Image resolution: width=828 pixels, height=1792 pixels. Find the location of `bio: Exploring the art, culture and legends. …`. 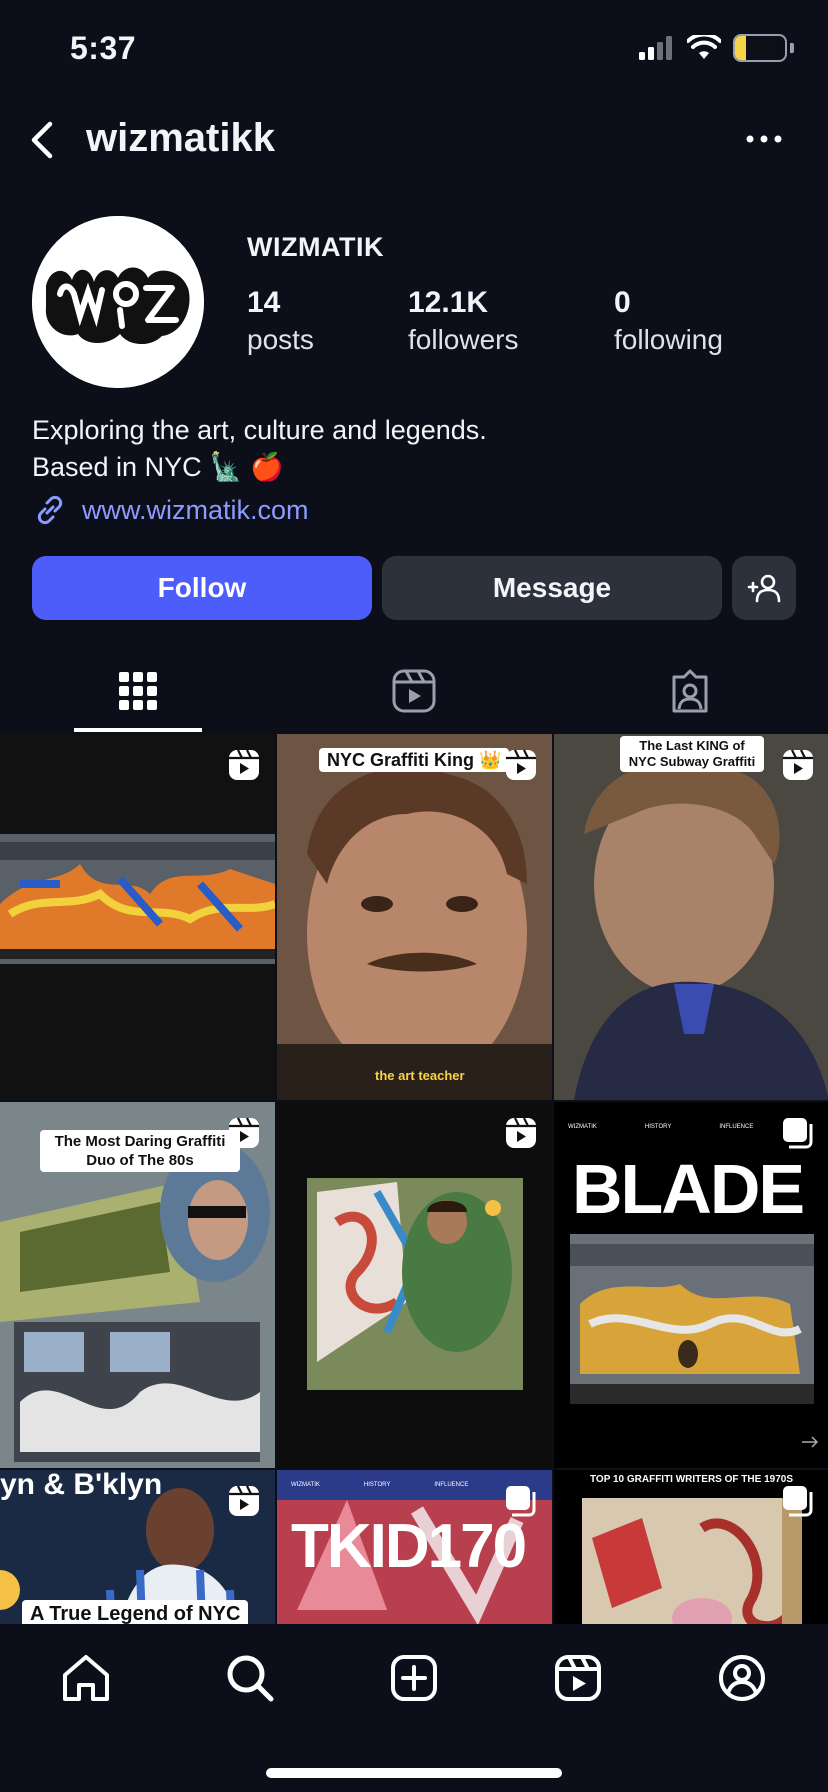

bio: Exploring the art, culture and legends. … is located at coordinates (259, 449).